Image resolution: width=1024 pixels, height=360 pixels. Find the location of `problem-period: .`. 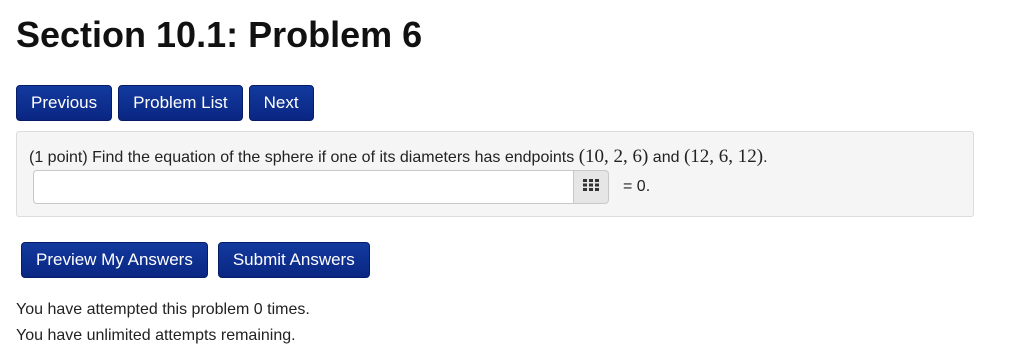

problem-period: . is located at coordinates (765, 157).